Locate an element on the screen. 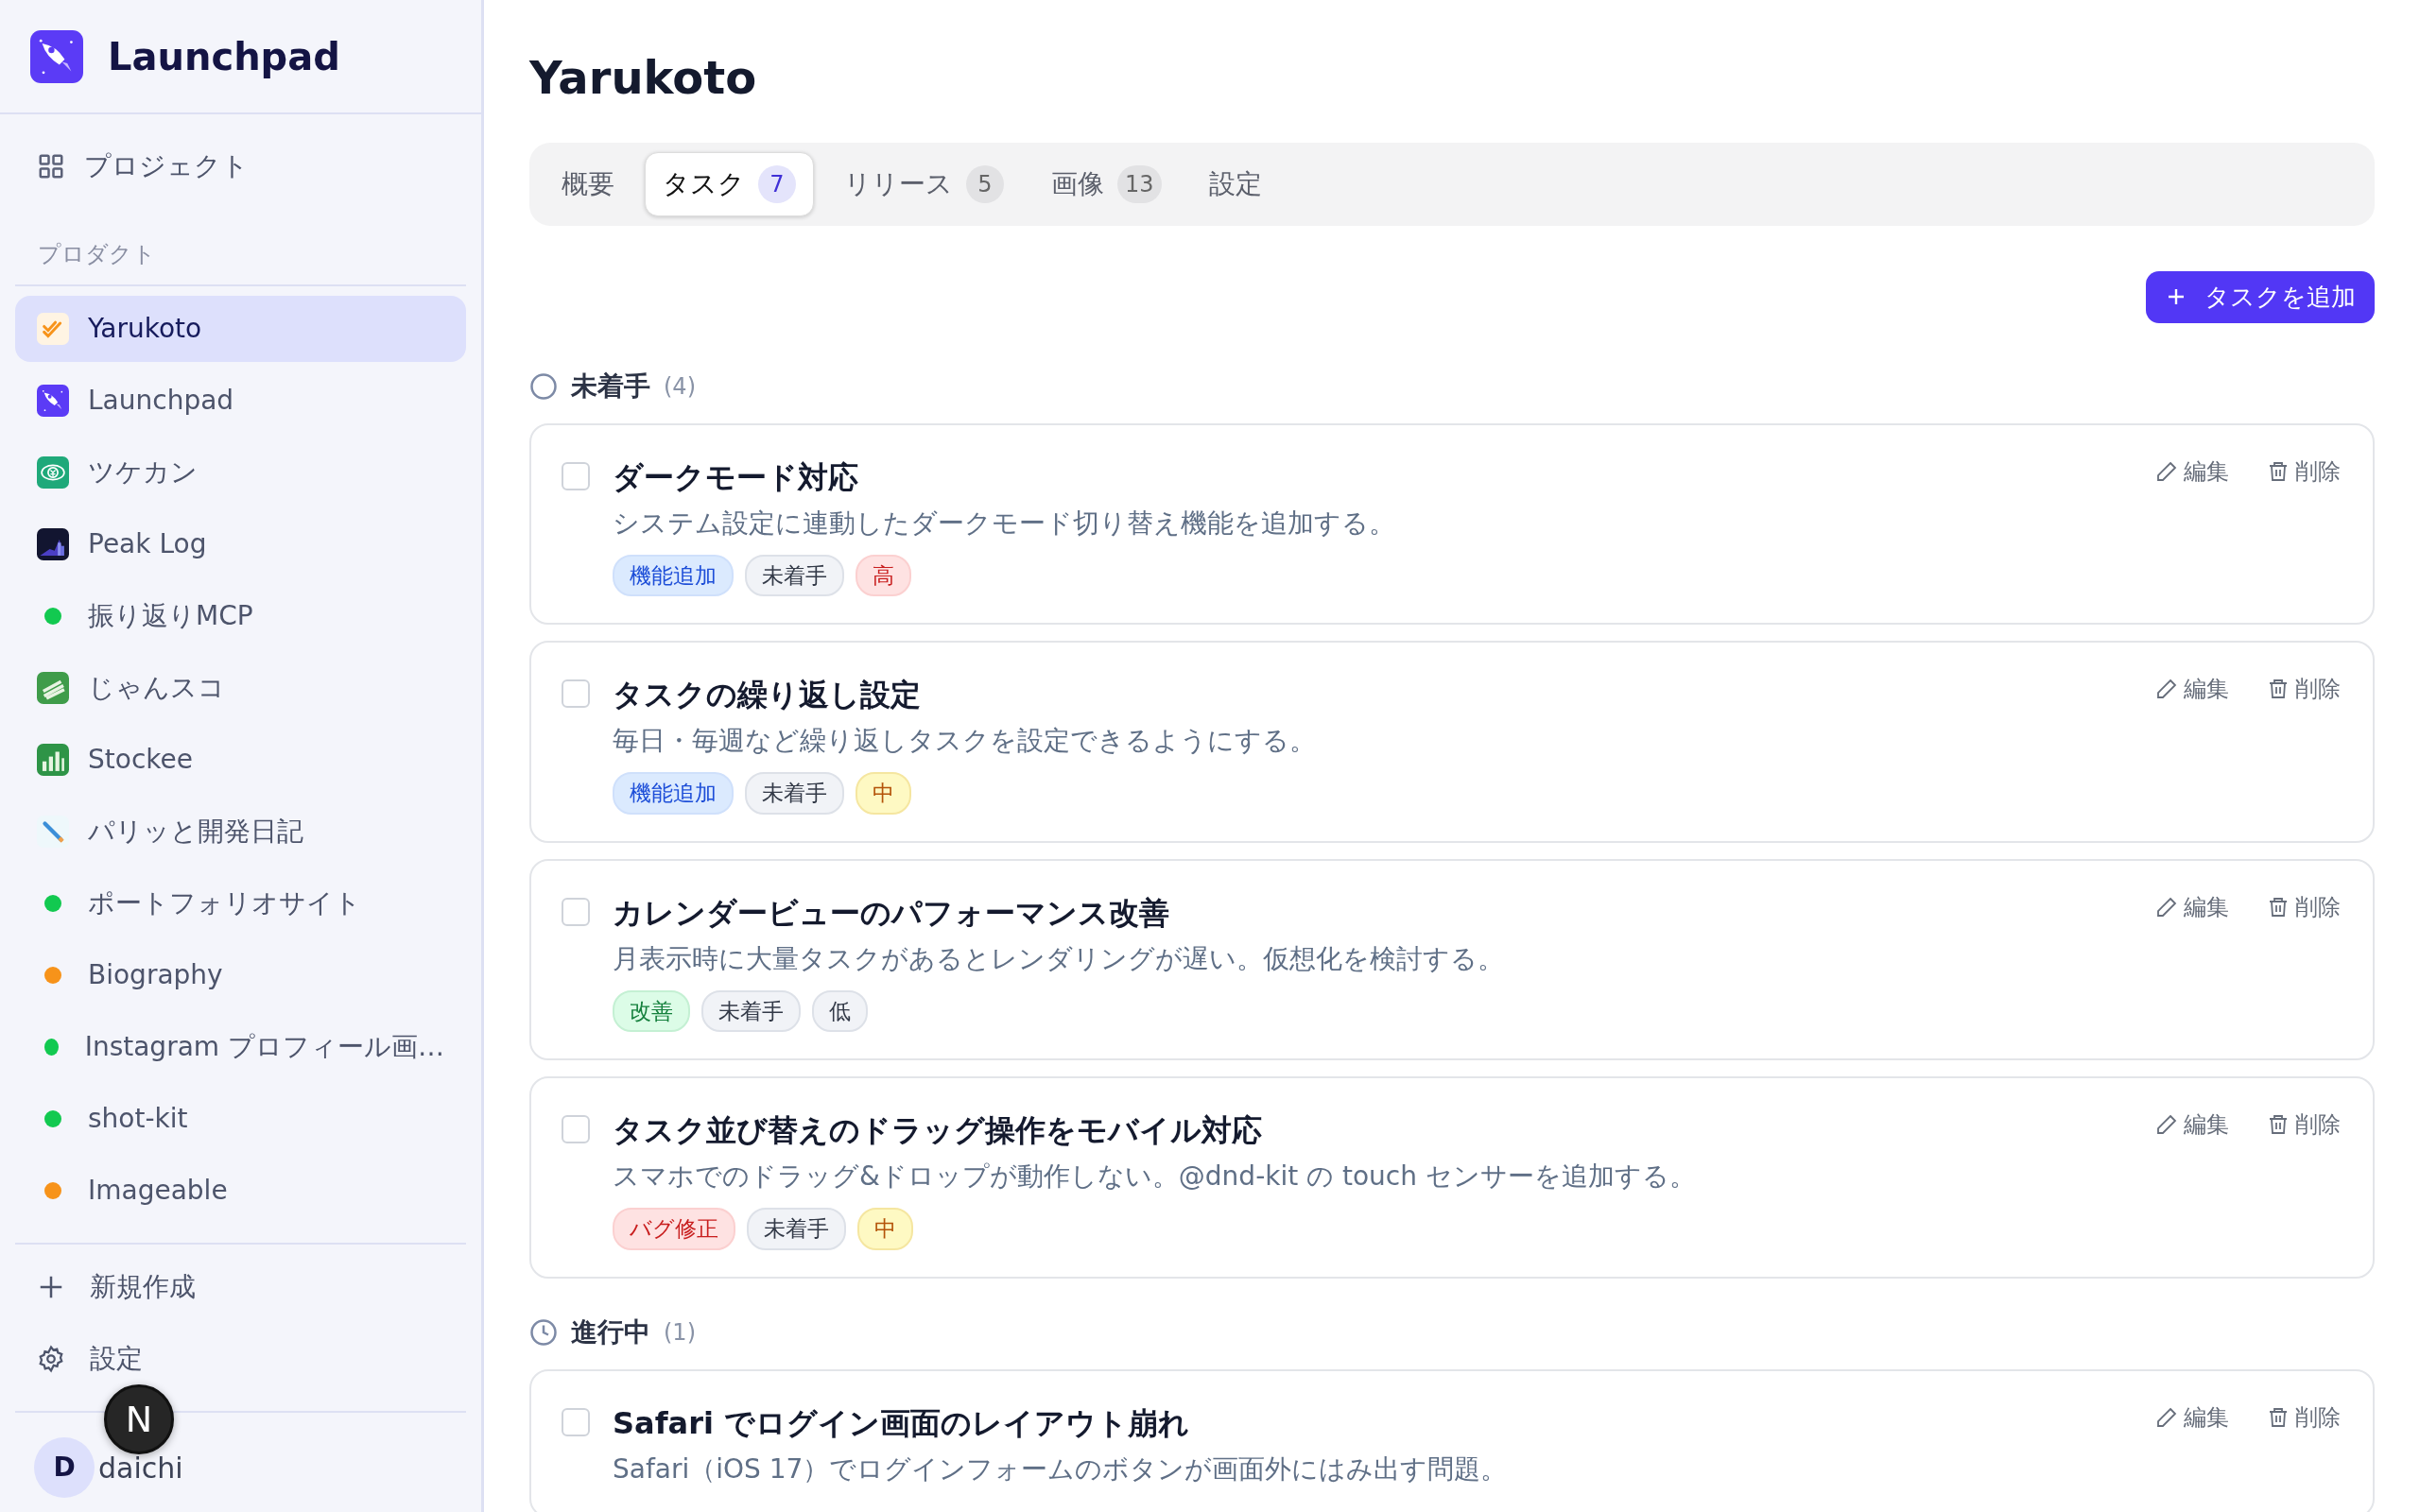  product-item: ポートフォリオサイト is located at coordinates (241, 903).